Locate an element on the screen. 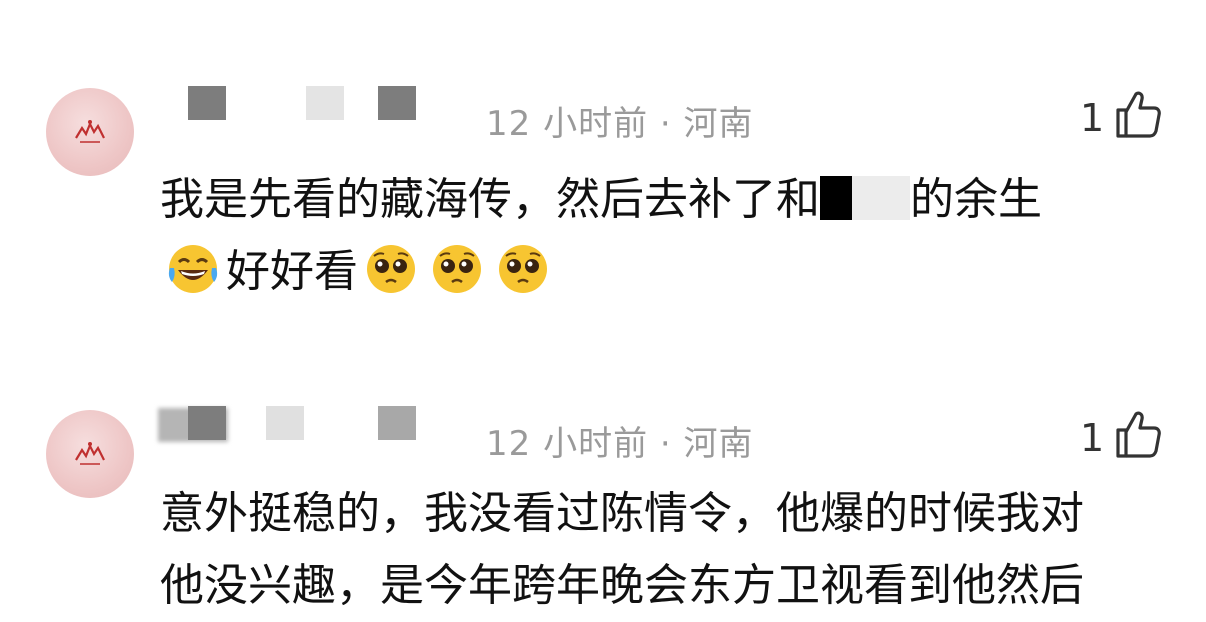 The image size is (1206, 622). face-with-tears-of-joy-emoji is located at coordinates (193, 269).